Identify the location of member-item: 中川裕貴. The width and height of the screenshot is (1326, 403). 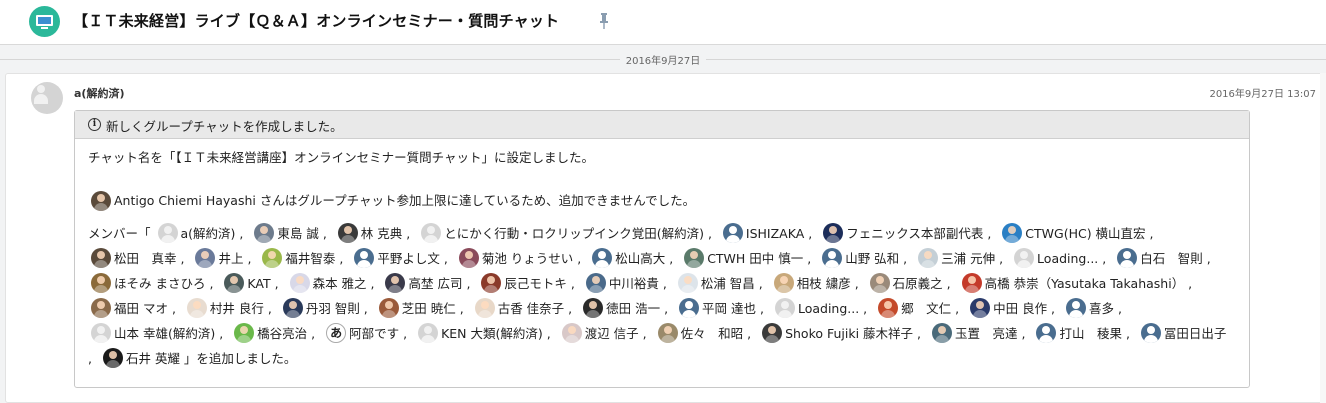
(621, 283).